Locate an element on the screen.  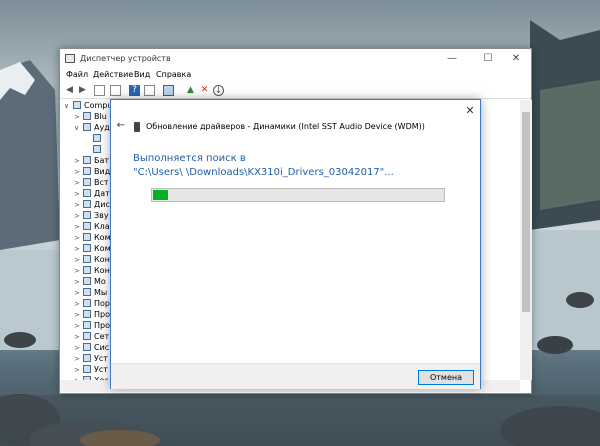
vertical-scrollbar is located at coordinates (526, 240).